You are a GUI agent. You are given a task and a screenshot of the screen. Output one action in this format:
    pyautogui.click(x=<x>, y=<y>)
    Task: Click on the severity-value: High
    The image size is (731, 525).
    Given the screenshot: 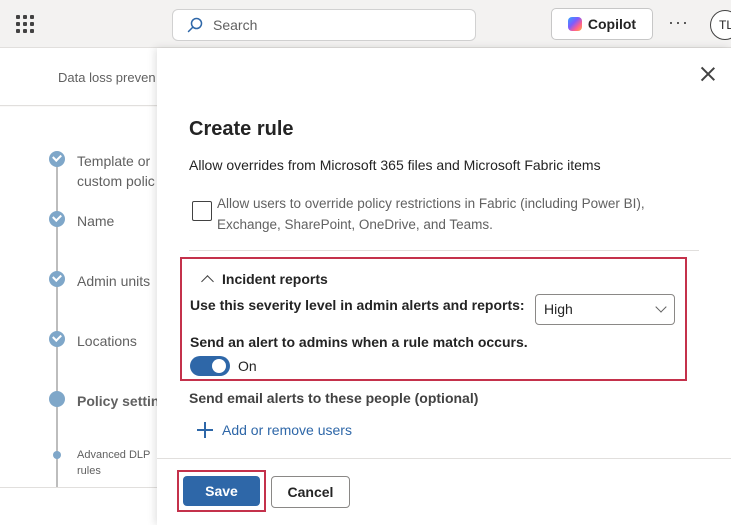 What is the action you would take?
    pyautogui.click(x=558, y=309)
    